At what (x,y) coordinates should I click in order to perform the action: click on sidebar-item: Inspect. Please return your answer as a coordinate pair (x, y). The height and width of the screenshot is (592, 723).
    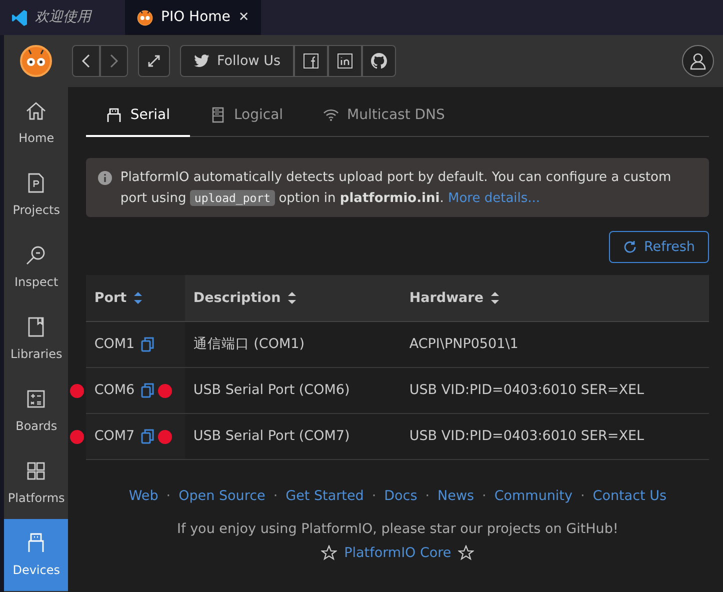
    Looking at the image, I should click on (36, 267).